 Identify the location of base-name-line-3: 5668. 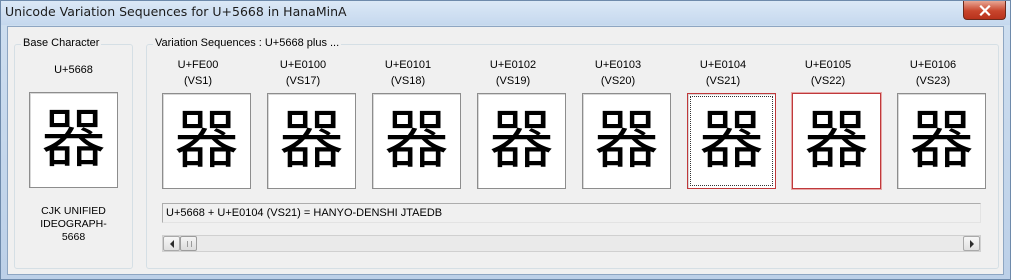
(73, 237).